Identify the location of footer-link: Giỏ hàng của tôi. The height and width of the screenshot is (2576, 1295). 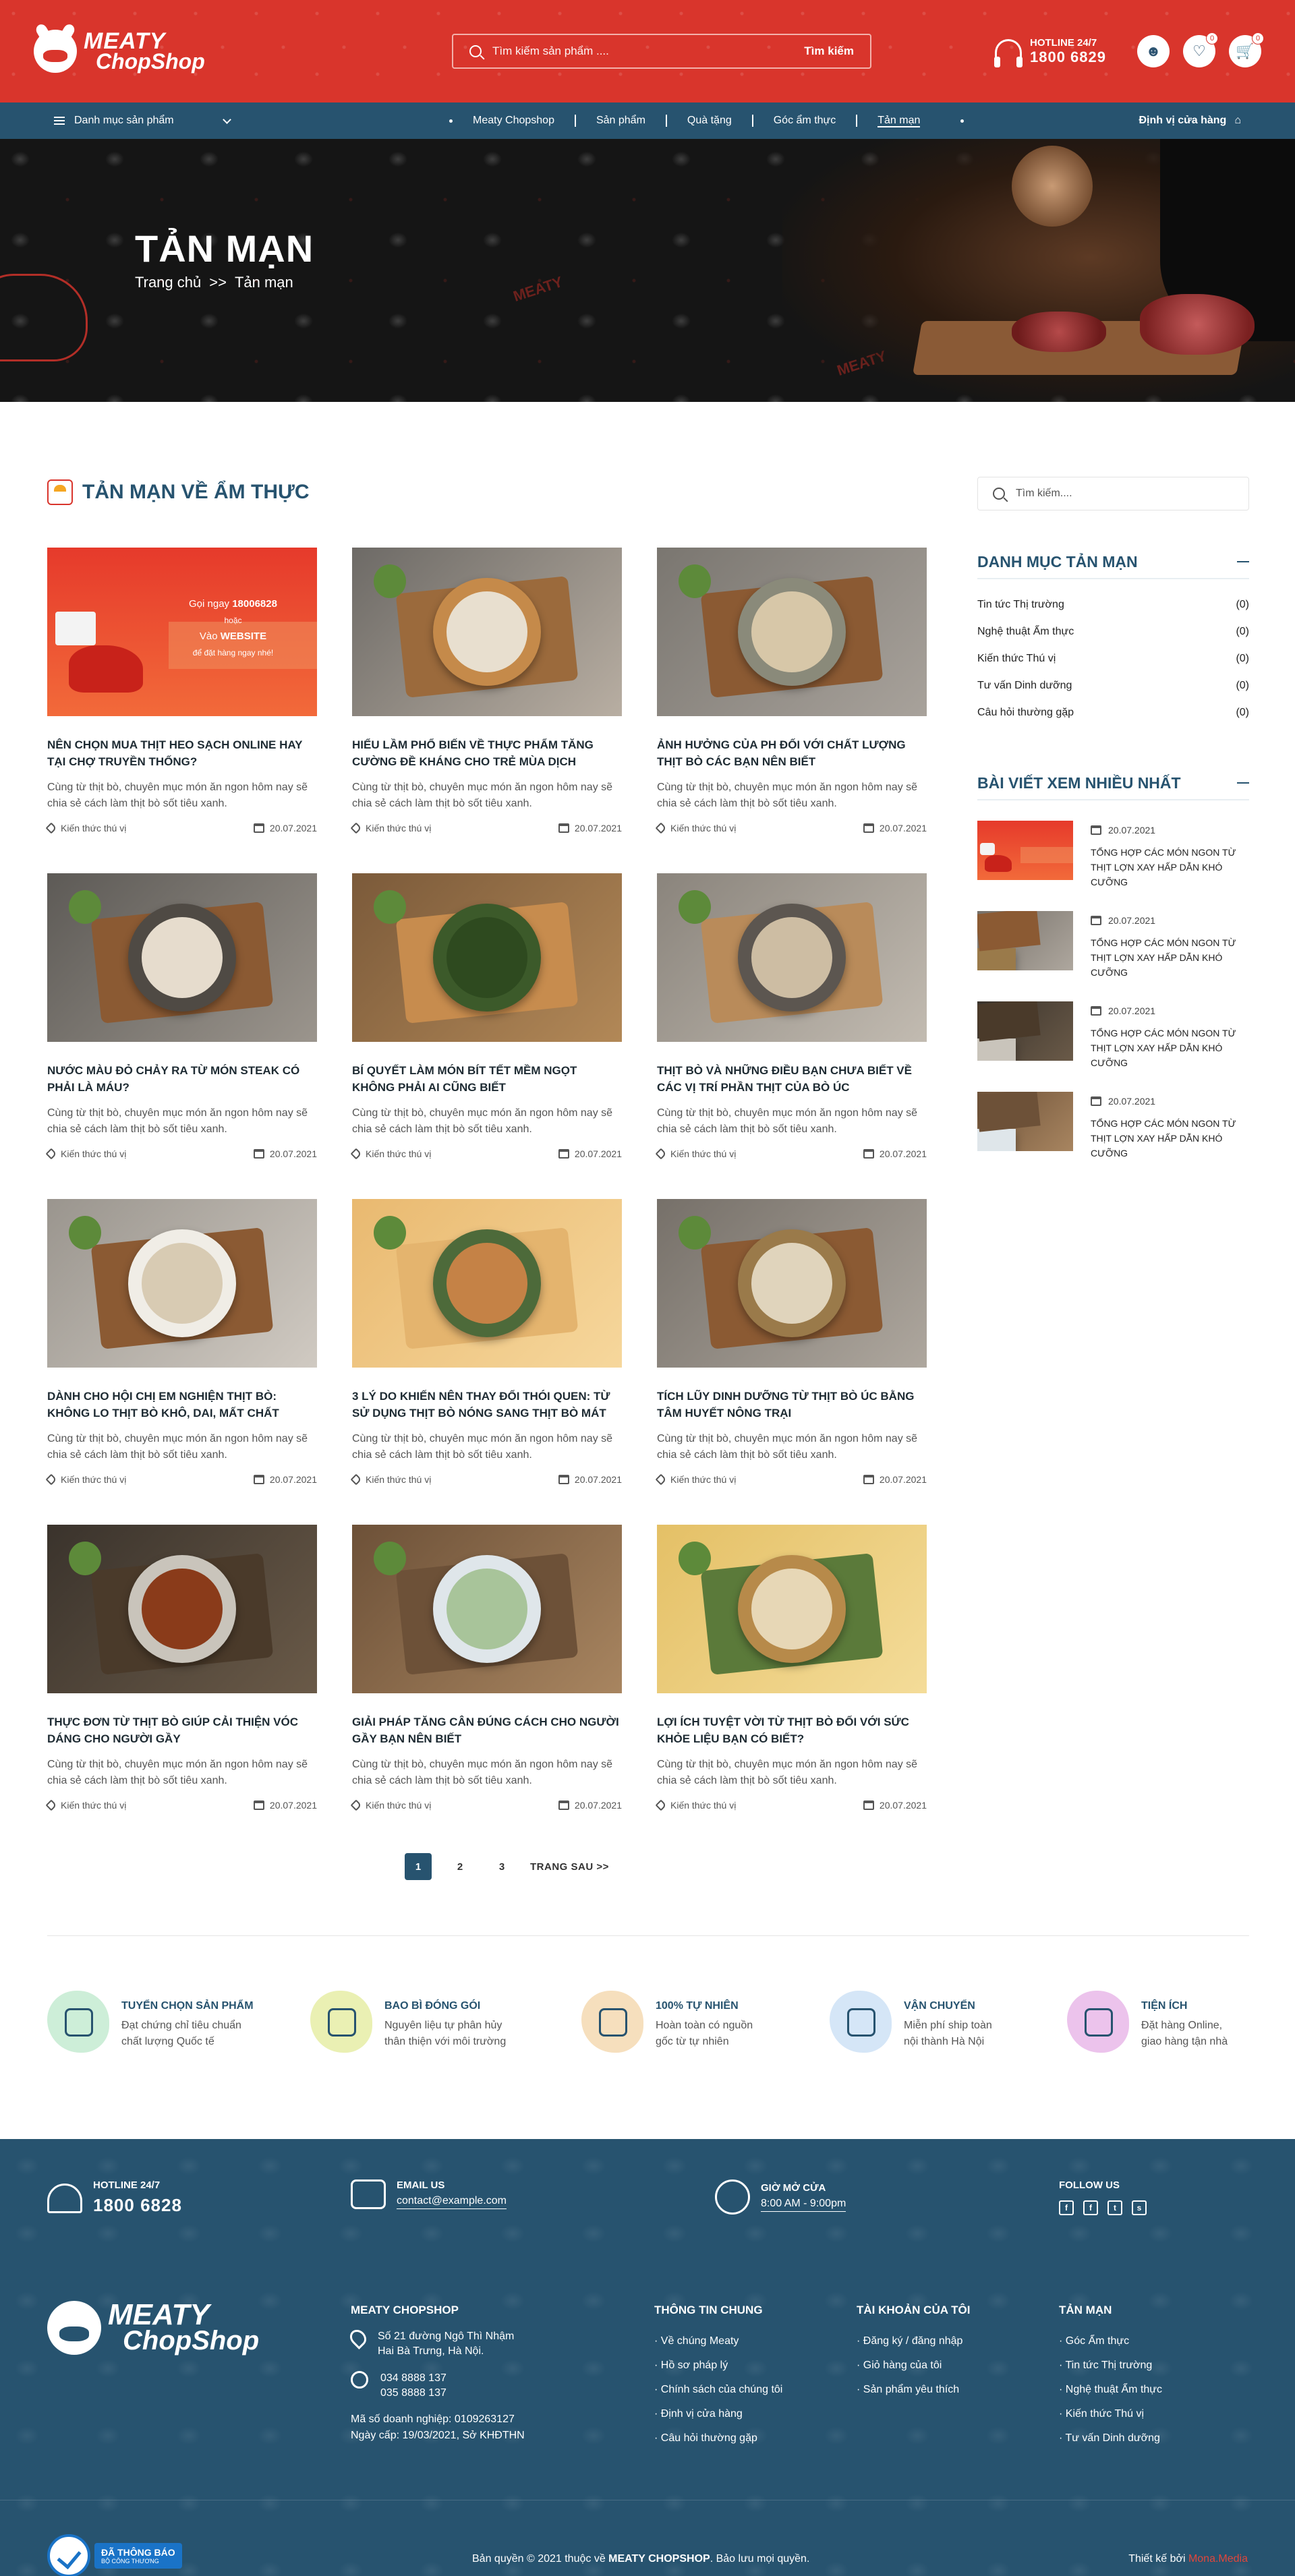
(913, 2366).